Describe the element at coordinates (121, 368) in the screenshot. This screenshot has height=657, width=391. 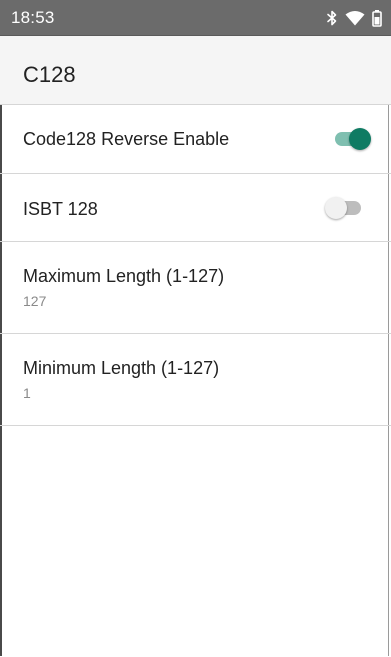
I see `pref-title: Minimum Length (1-127)` at that location.